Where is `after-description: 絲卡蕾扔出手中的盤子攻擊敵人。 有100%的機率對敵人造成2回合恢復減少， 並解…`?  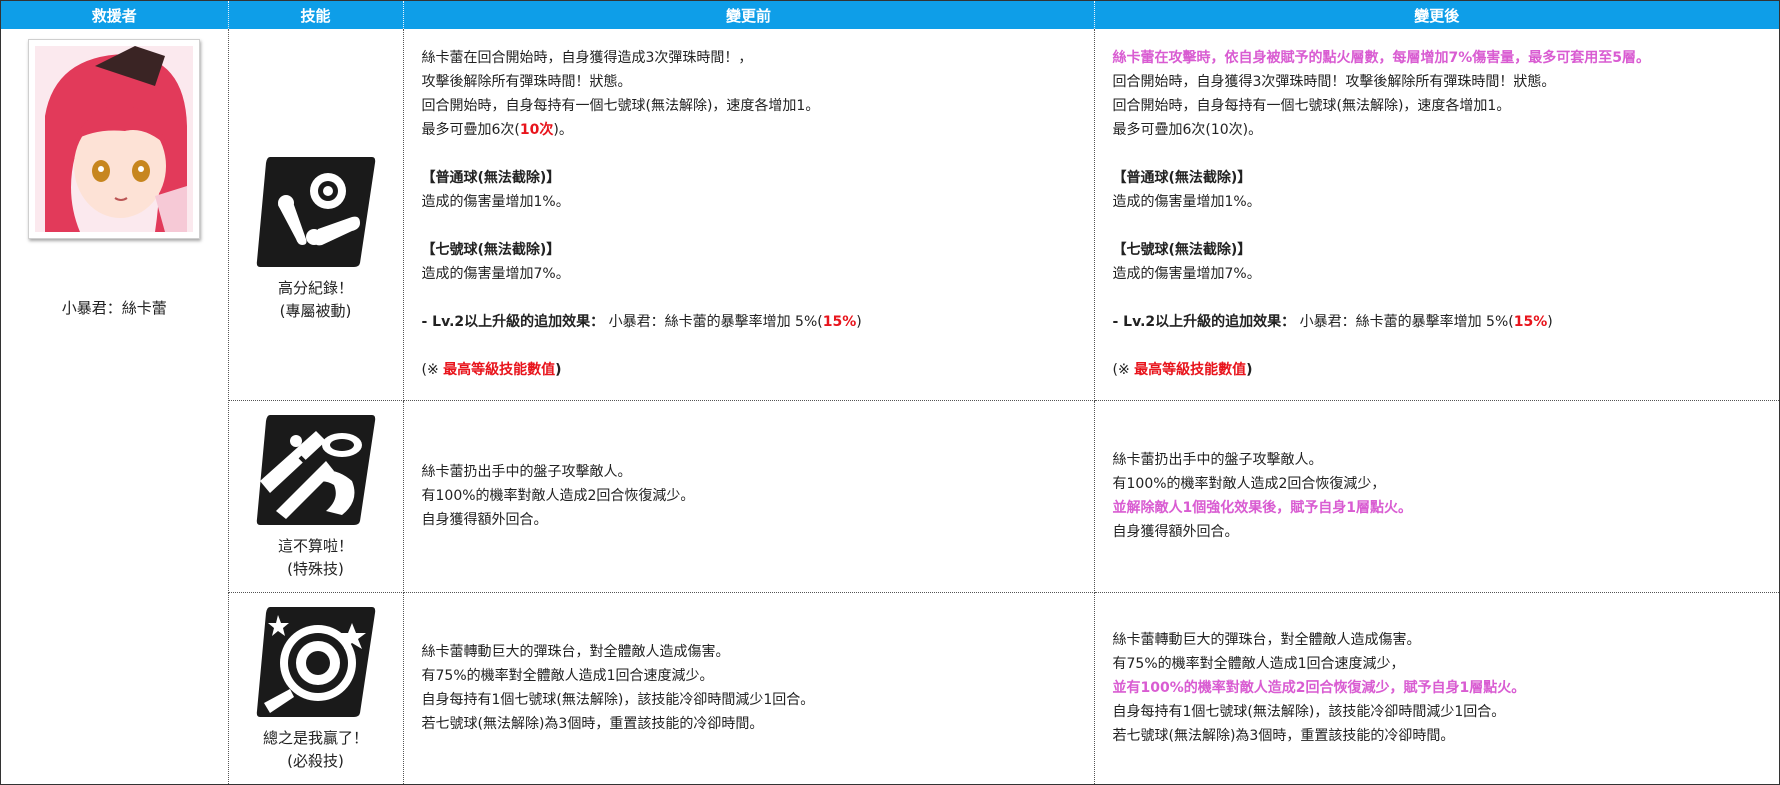
after-description: 絲卡蕾扔出手中的盤子攻擊敵人。 有100%的機率對敵人造成2回合恢復減少， 並解… is located at coordinates (1436, 496).